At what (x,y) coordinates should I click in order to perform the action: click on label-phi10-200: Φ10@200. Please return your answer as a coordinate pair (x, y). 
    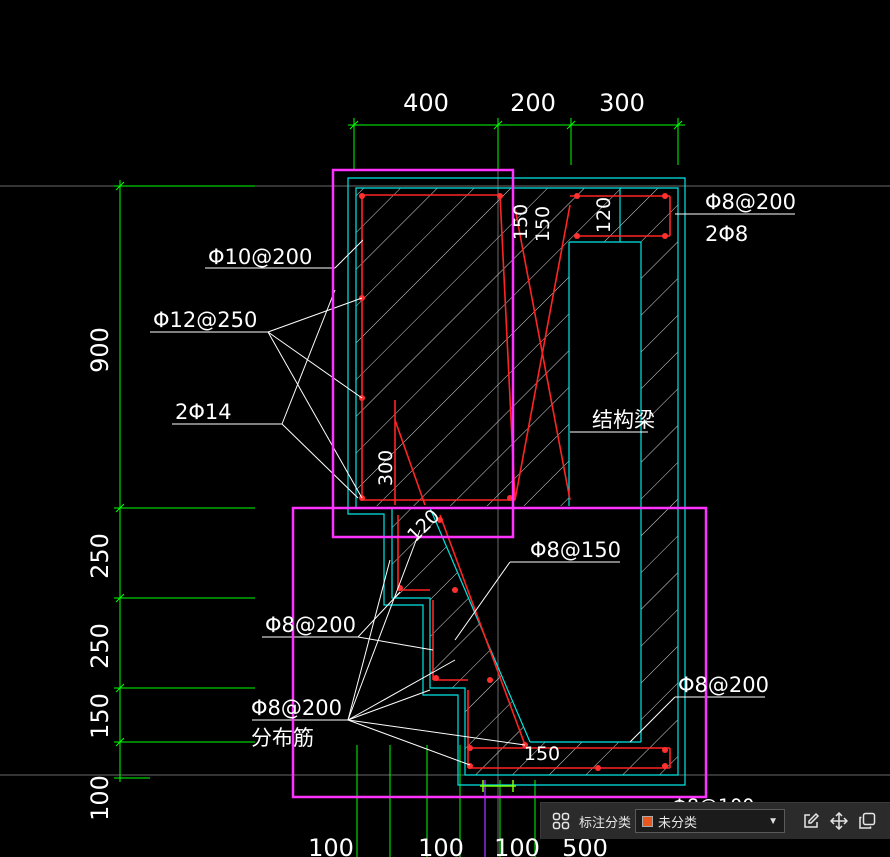
    Looking at the image, I should click on (260, 257).